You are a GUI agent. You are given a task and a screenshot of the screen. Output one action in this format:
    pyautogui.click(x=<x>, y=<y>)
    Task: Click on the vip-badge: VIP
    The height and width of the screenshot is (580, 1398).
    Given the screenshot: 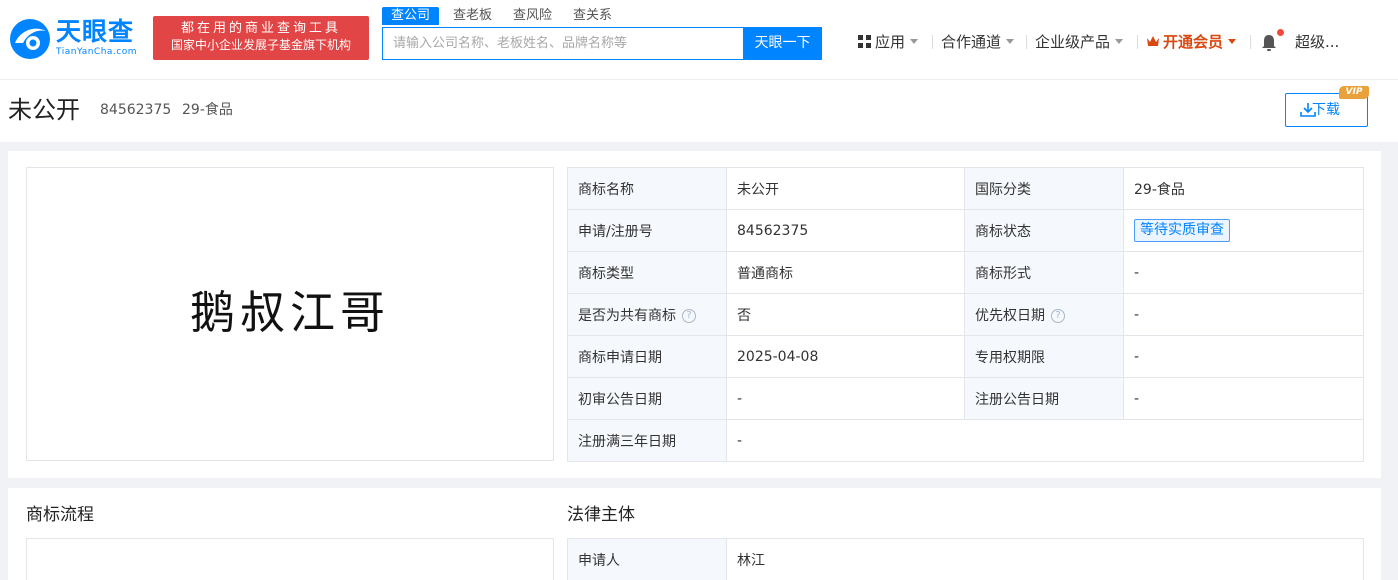 What is the action you would take?
    pyautogui.click(x=1354, y=92)
    